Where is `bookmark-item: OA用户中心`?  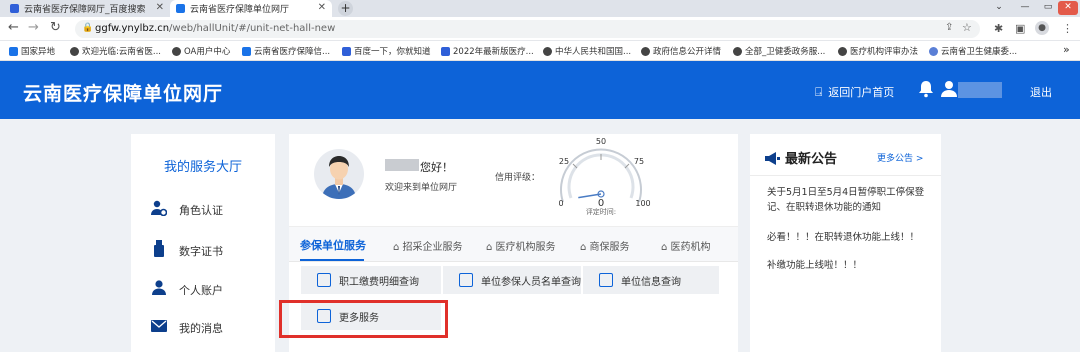
bookmark-item: OA用户中心 is located at coordinates (201, 51).